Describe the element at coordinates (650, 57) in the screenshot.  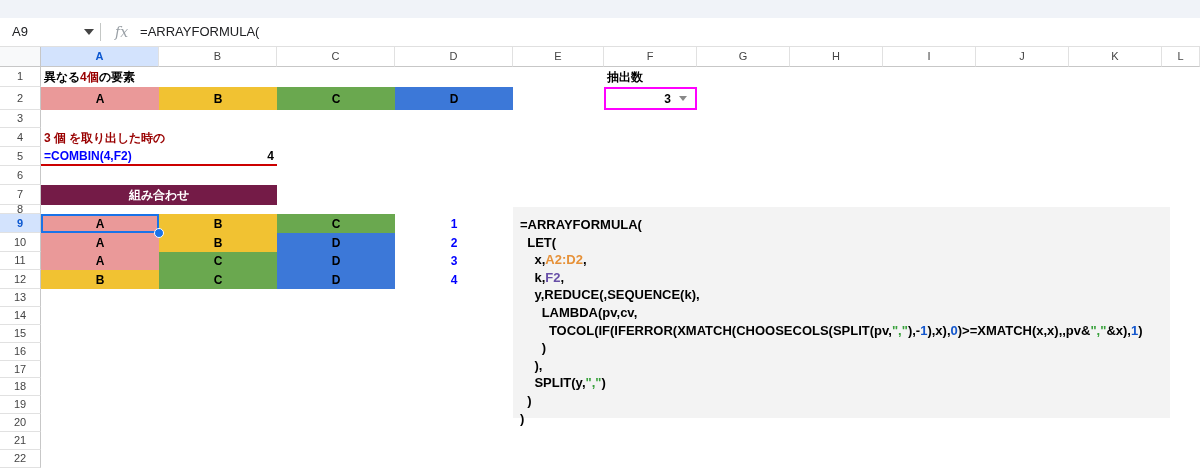
I see `column-header: F` at that location.